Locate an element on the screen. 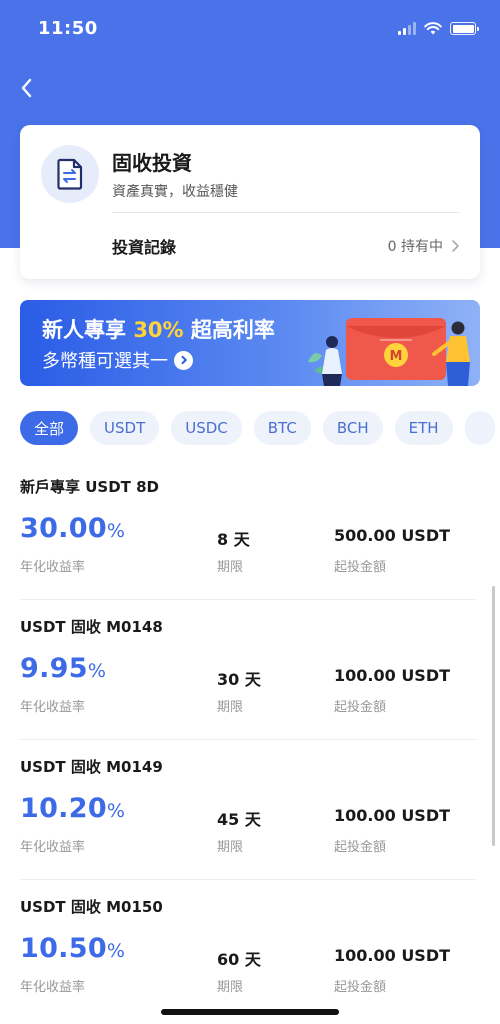  card-icon-container is located at coordinates (70, 174).